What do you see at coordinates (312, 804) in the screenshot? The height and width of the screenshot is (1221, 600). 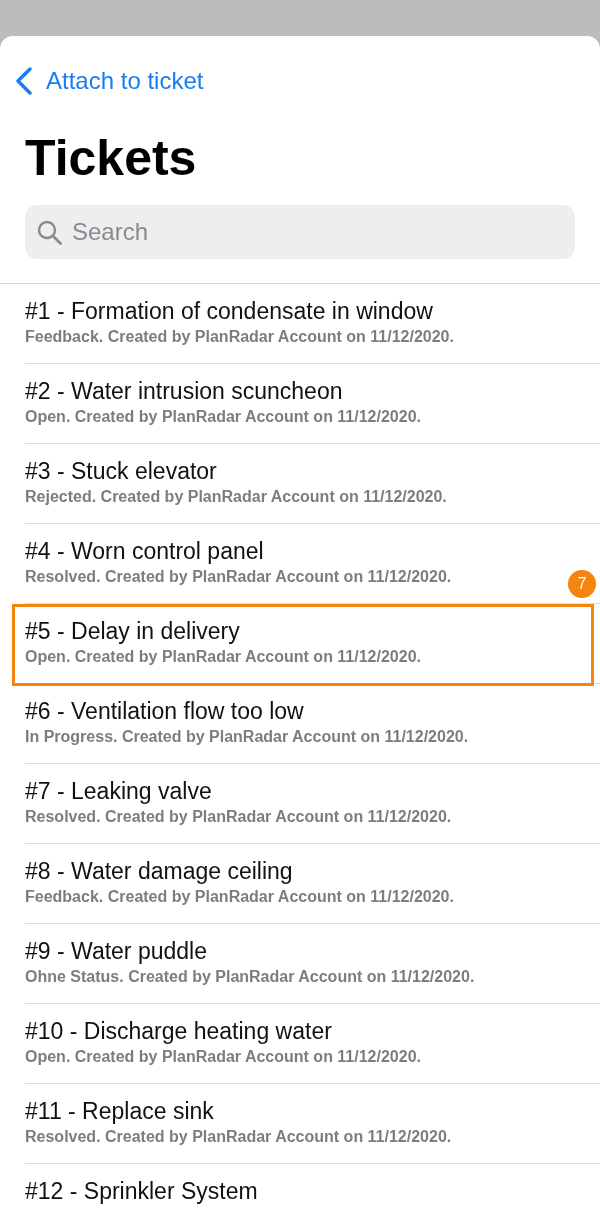 I see `ticket-item: #7 - Leaking valve Resolved. Created by PlanRadar Account on 11/12/2020.` at bounding box center [312, 804].